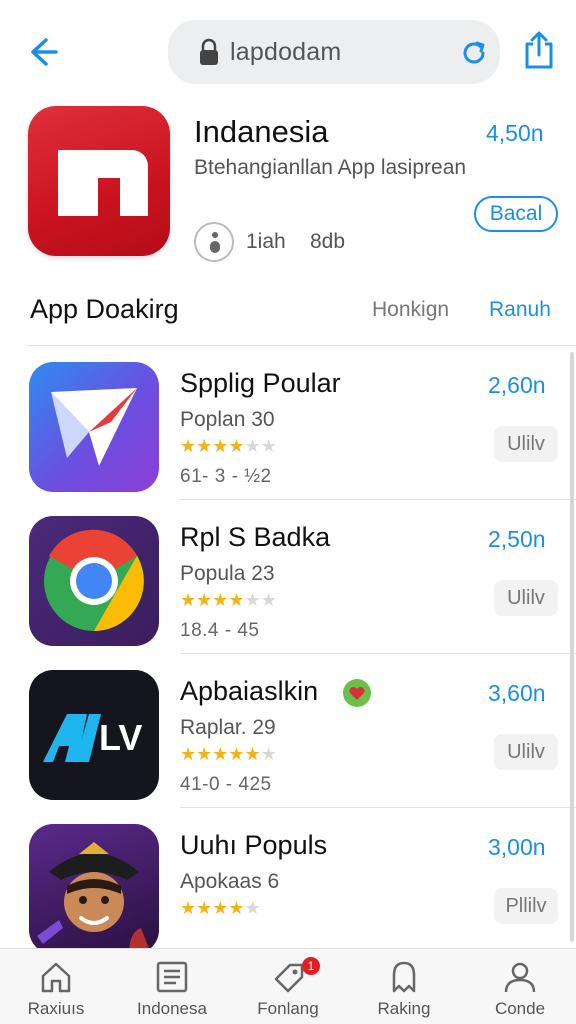 The image size is (576, 1024). Describe the element at coordinates (104, 309) in the screenshot. I see `section-title: App Doakirg` at that location.